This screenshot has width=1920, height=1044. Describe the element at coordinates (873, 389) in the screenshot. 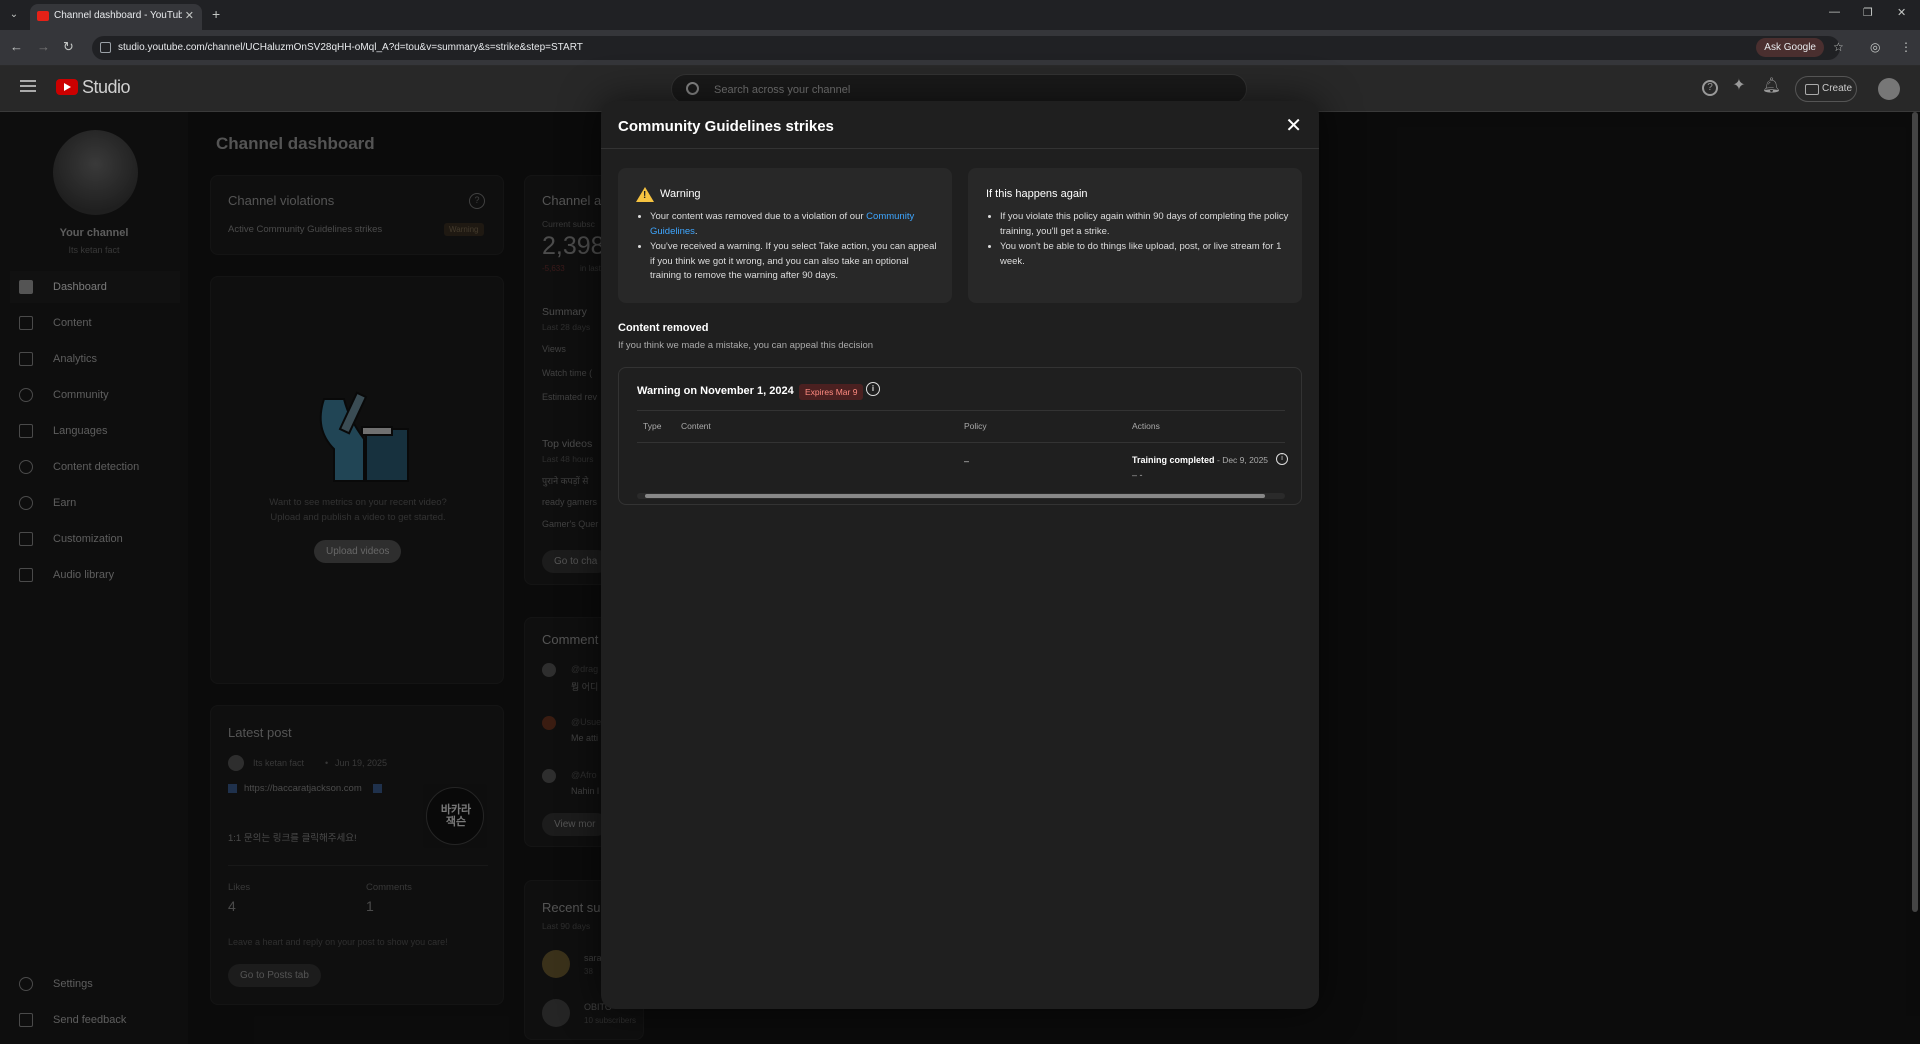

I see `info-icon: i` at that location.